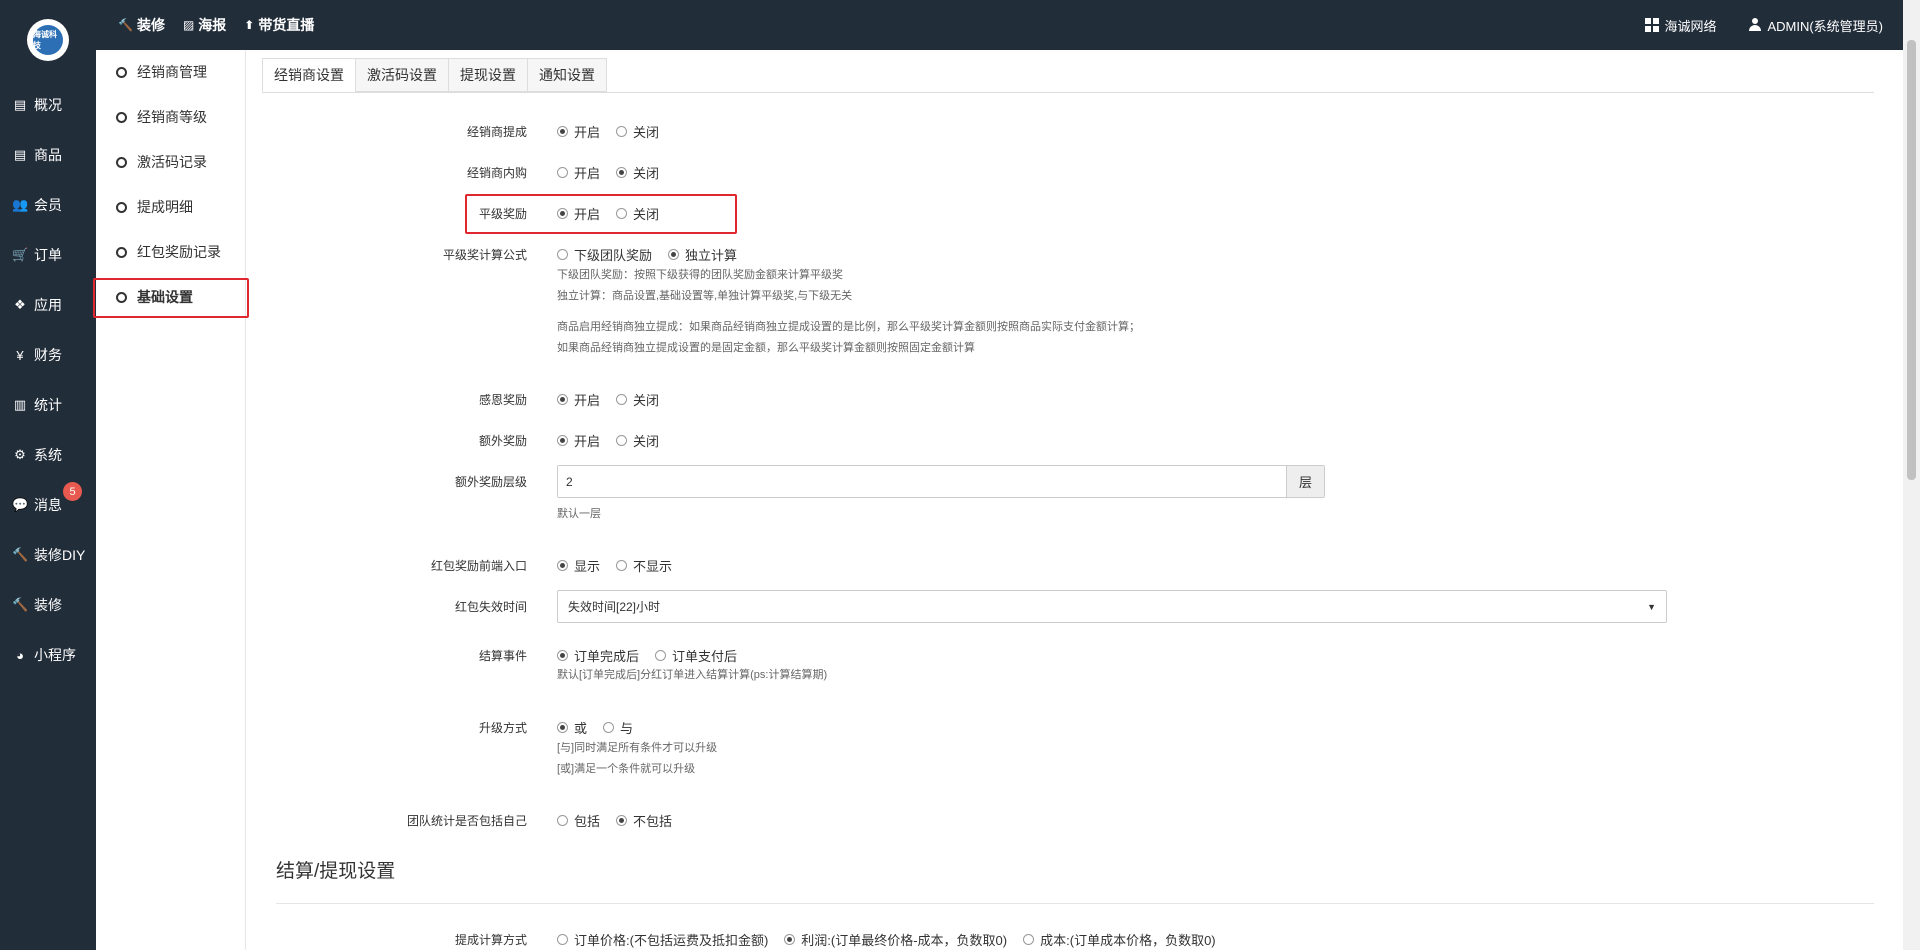 This screenshot has width=1920, height=950. I want to click on radio-extra-off: 关闭, so click(637, 440).